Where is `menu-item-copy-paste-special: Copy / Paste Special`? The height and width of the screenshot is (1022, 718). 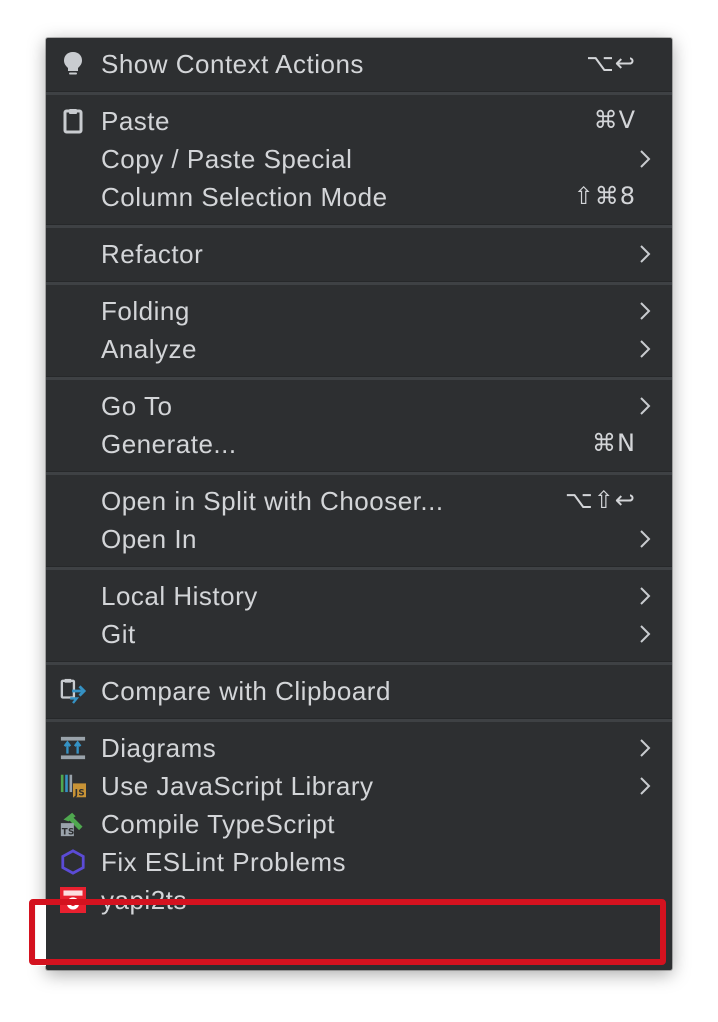 menu-item-copy-paste-special: Copy / Paste Special is located at coordinates (359, 159).